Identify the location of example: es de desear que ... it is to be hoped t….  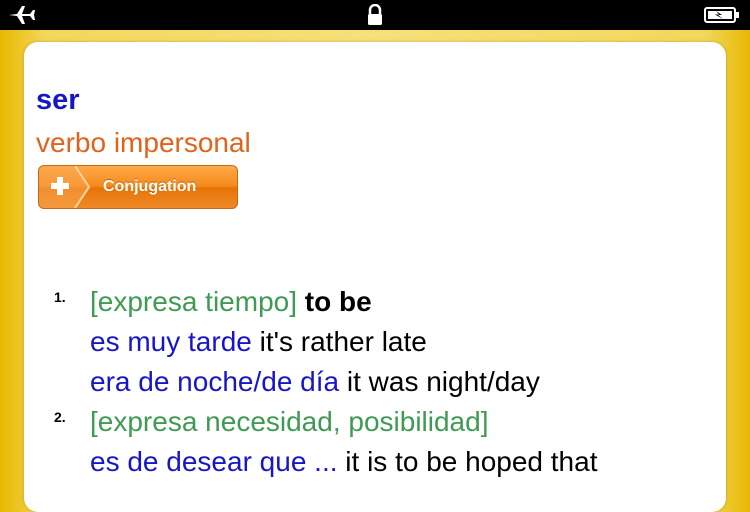
(343, 462).